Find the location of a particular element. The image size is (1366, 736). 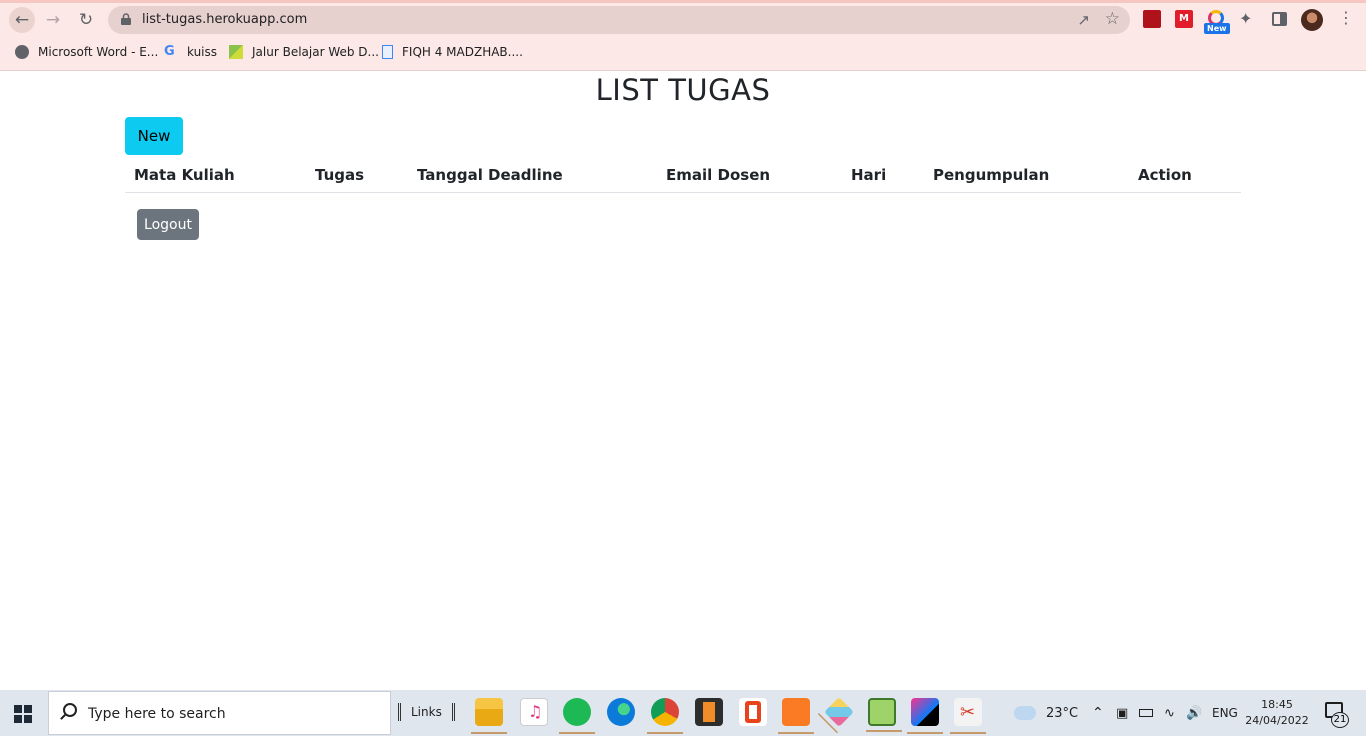

search-icon is located at coordinates (70, 710).